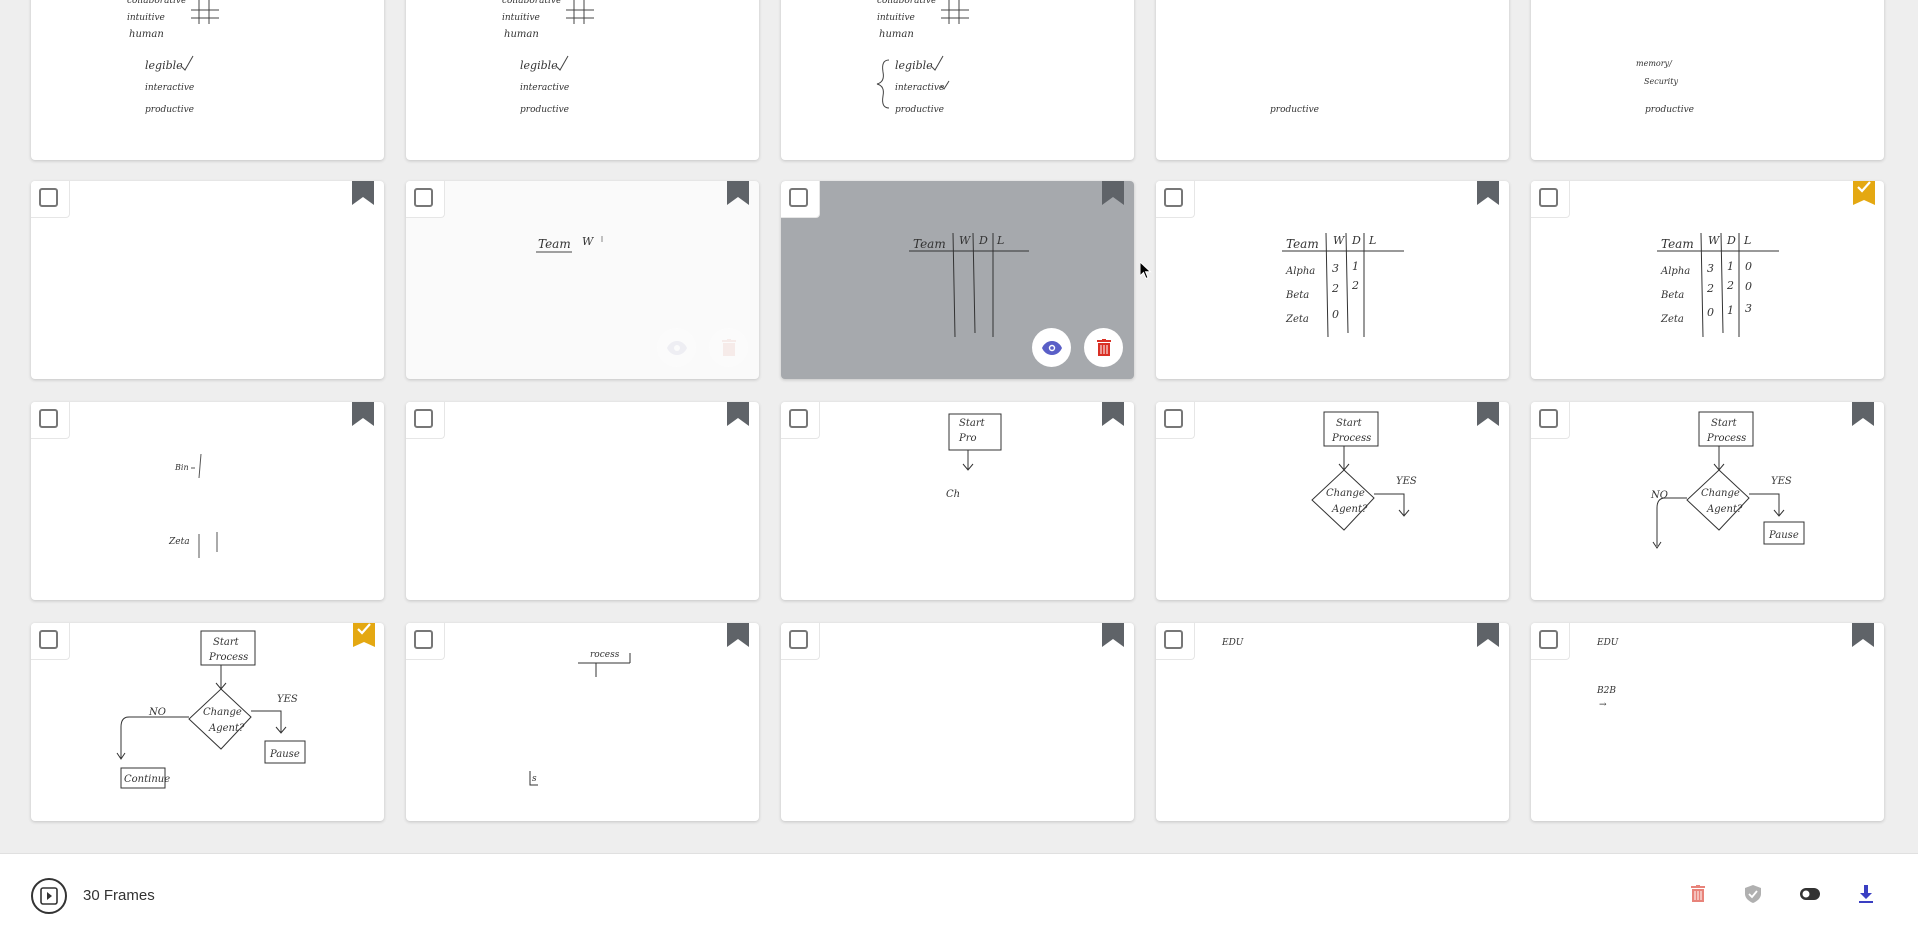 Image resolution: width=1918 pixels, height=937 pixels. What do you see at coordinates (1343, 285) in the screenshot?
I see `frame-sketch: Team W D L Alpha Beta Zeta 3 1 2 2 0` at bounding box center [1343, 285].